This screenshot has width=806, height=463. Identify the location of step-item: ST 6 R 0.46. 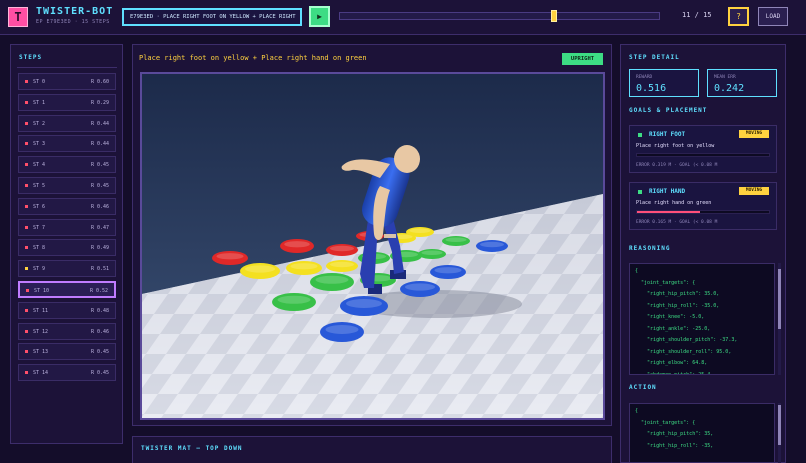
(67, 206).